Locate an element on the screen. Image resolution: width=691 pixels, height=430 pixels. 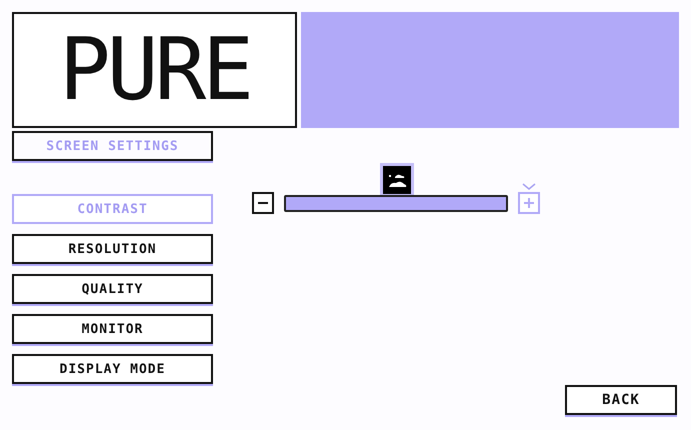
plus-icon is located at coordinates (529, 203).